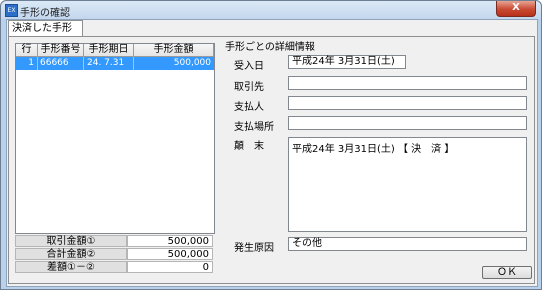  I want to click on details-section-title: 手形ごとの詳細情報, so click(270, 47).